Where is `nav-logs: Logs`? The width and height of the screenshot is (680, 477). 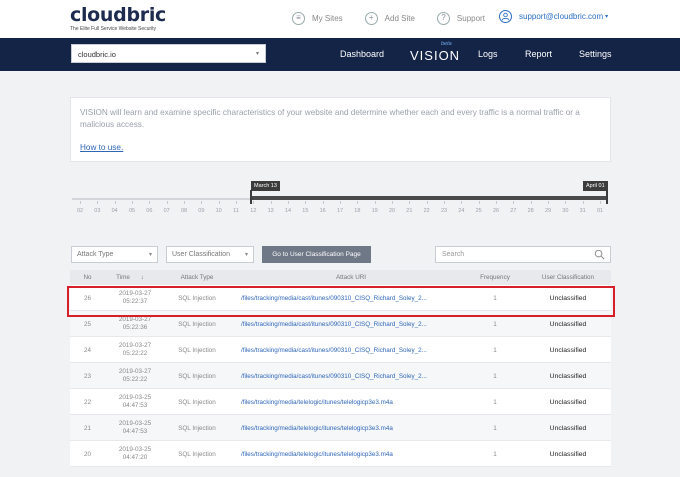
nav-logs: Logs is located at coordinates (488, 54).